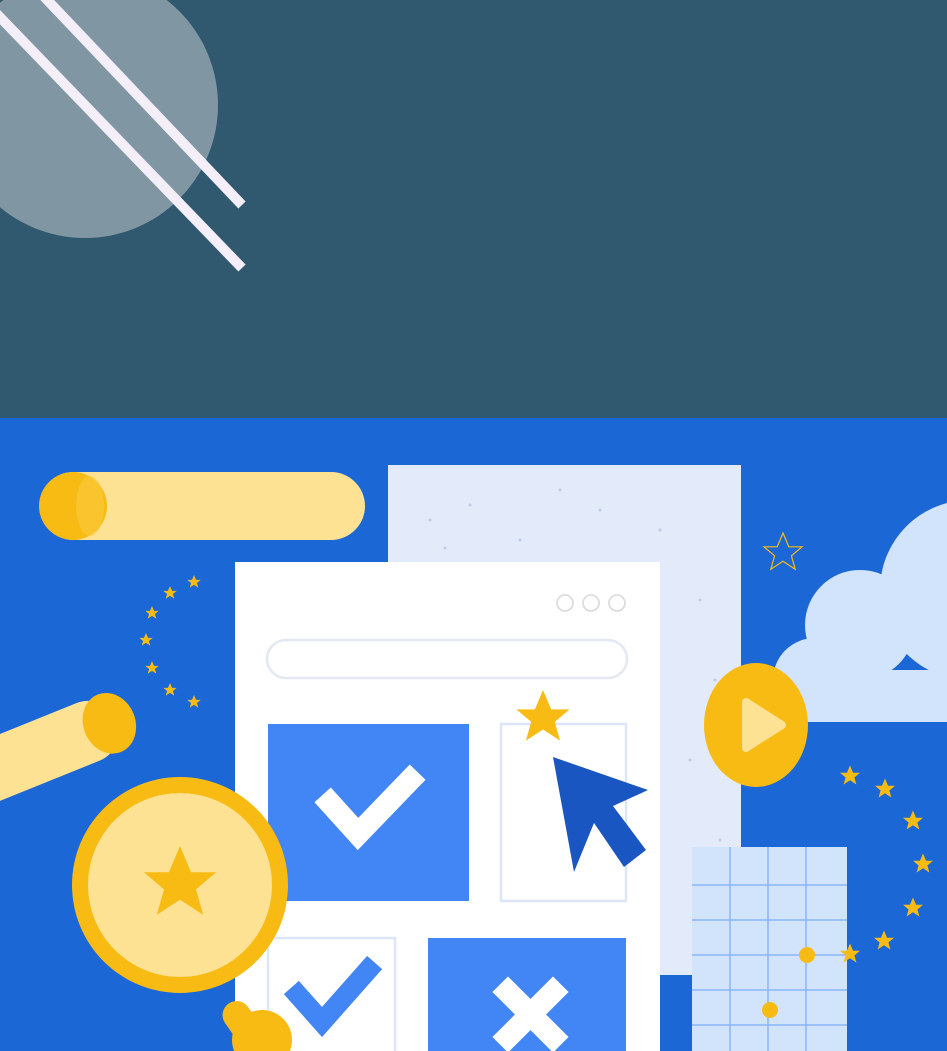 Image resolution: width=947 pixels, height=1051 pixels. Describe the element at coordinates (368, 812) in the screenshot. I see `checked-tile` at that location.